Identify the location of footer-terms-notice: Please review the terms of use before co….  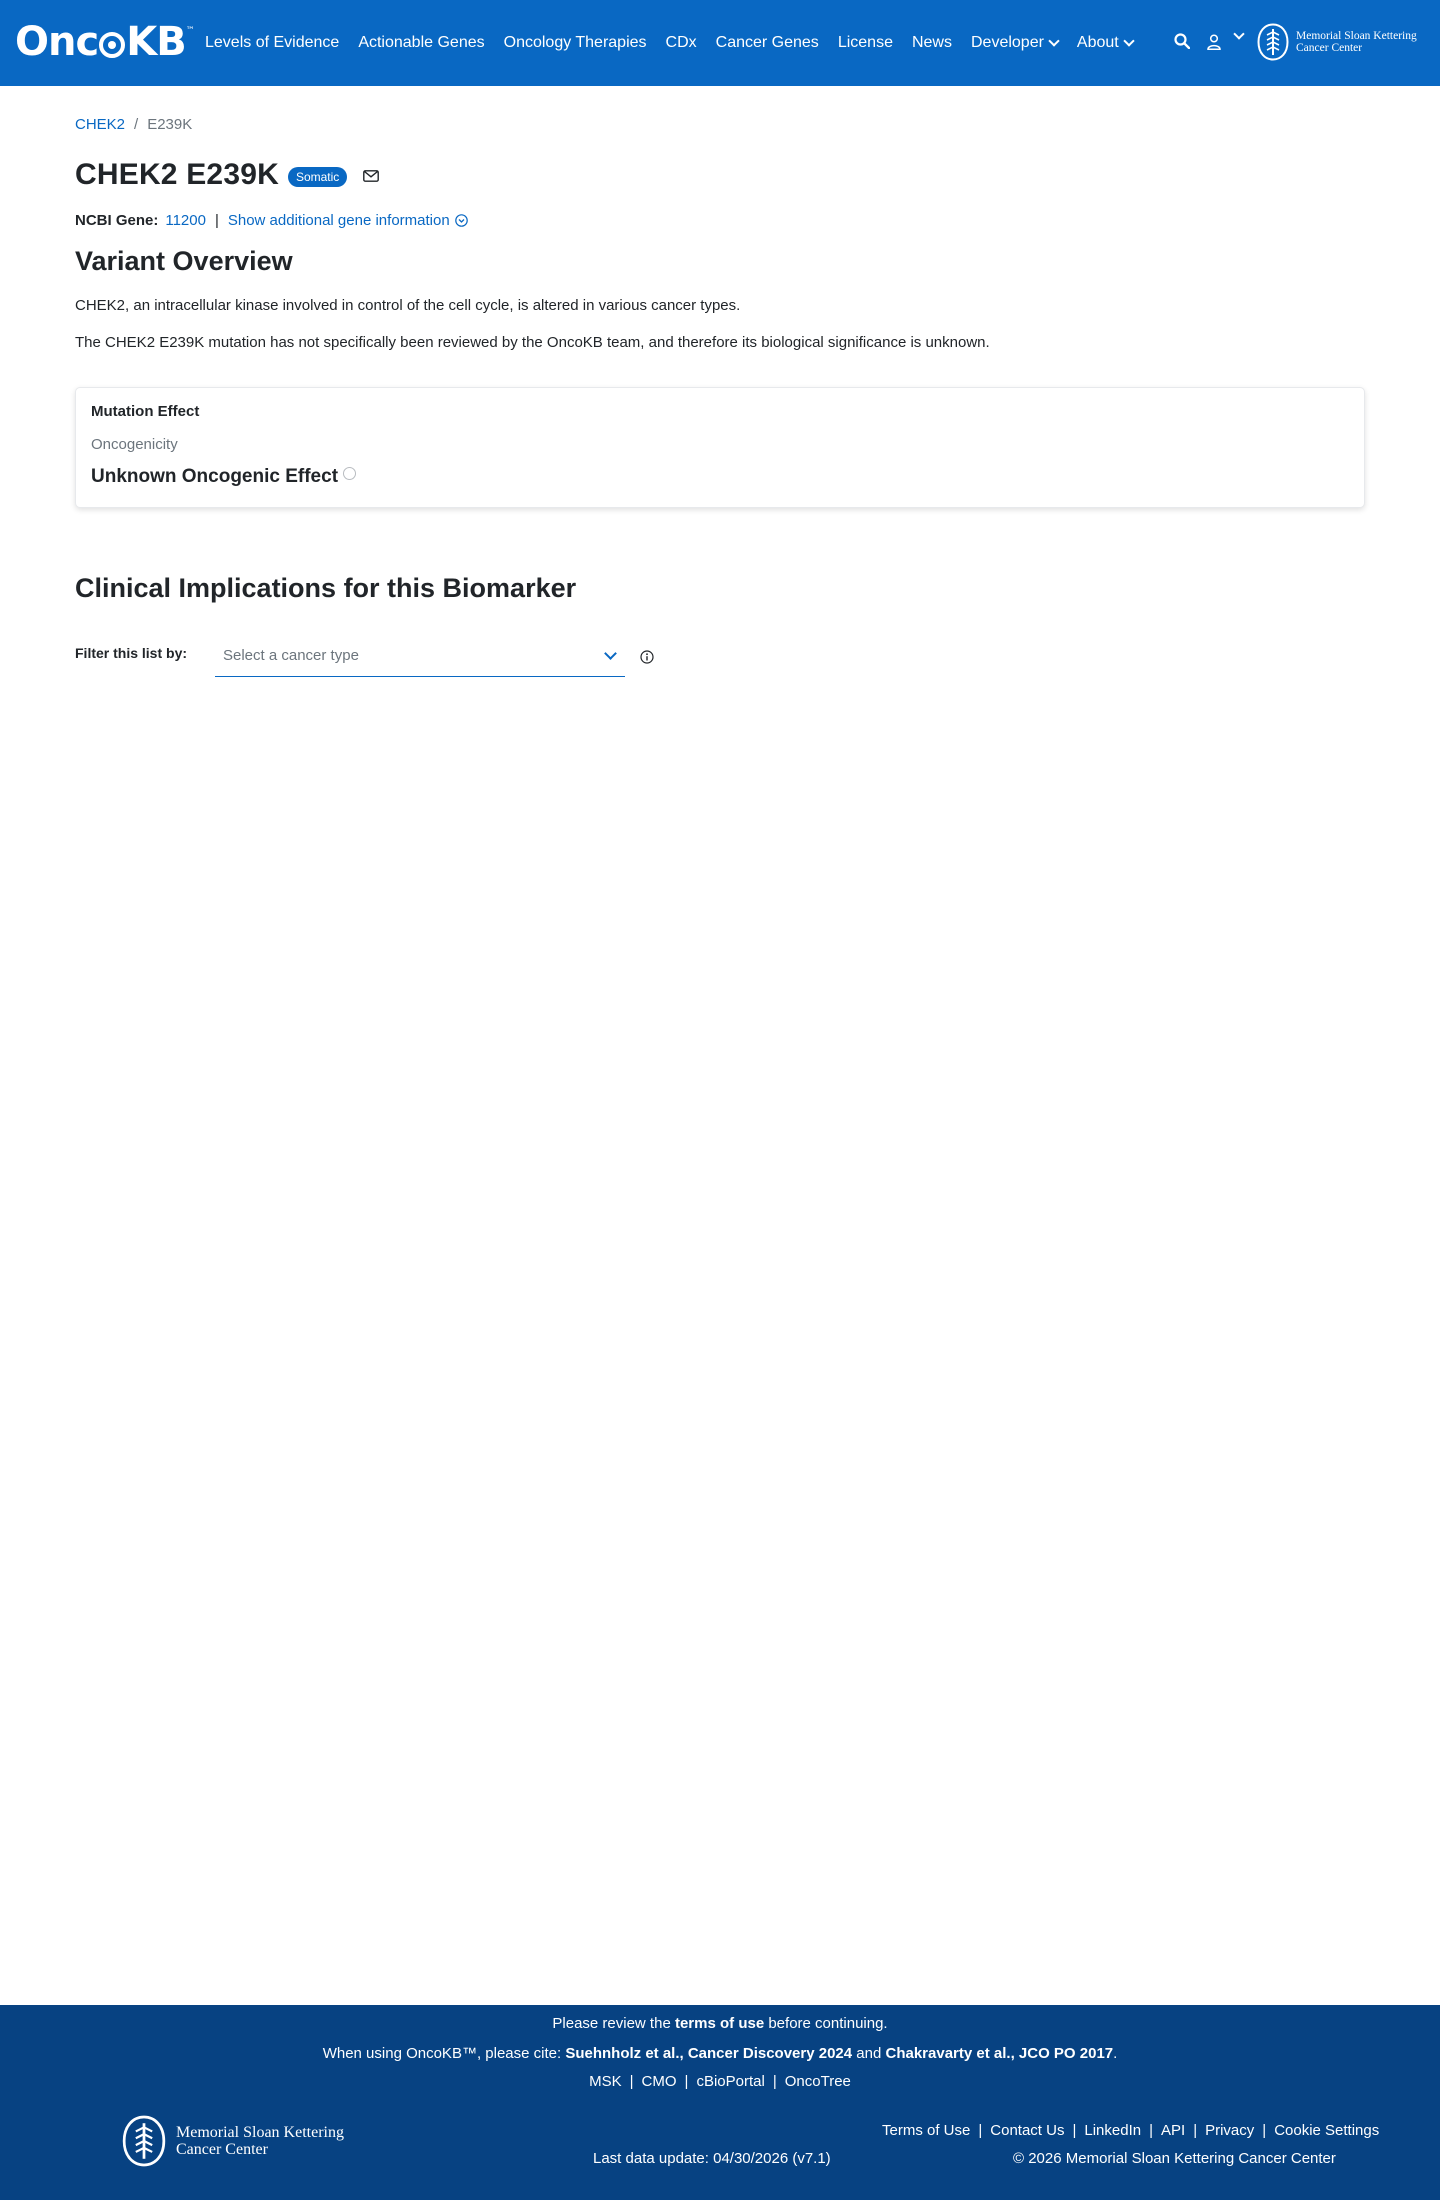
(720, 2023).